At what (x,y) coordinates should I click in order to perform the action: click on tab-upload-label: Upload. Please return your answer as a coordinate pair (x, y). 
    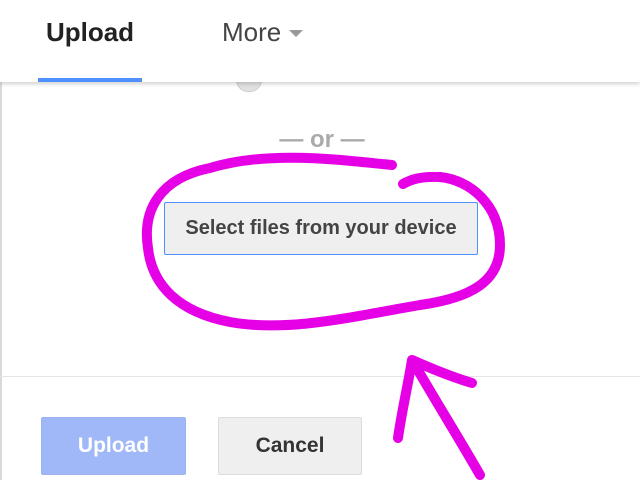
    Looking at the image, I should click on (90, 31).